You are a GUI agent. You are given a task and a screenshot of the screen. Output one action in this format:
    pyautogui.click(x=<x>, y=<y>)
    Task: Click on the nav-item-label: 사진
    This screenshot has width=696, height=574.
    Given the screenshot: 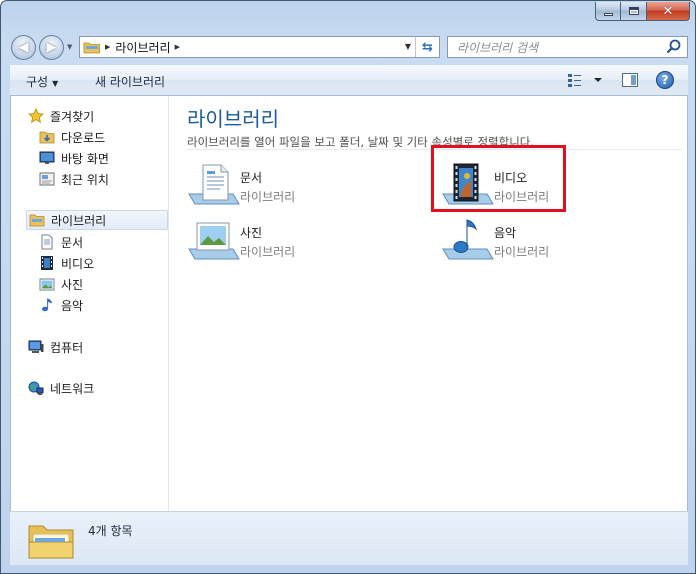 What is the action you would take?
    pyautogui.click(x=72, y=284)
    